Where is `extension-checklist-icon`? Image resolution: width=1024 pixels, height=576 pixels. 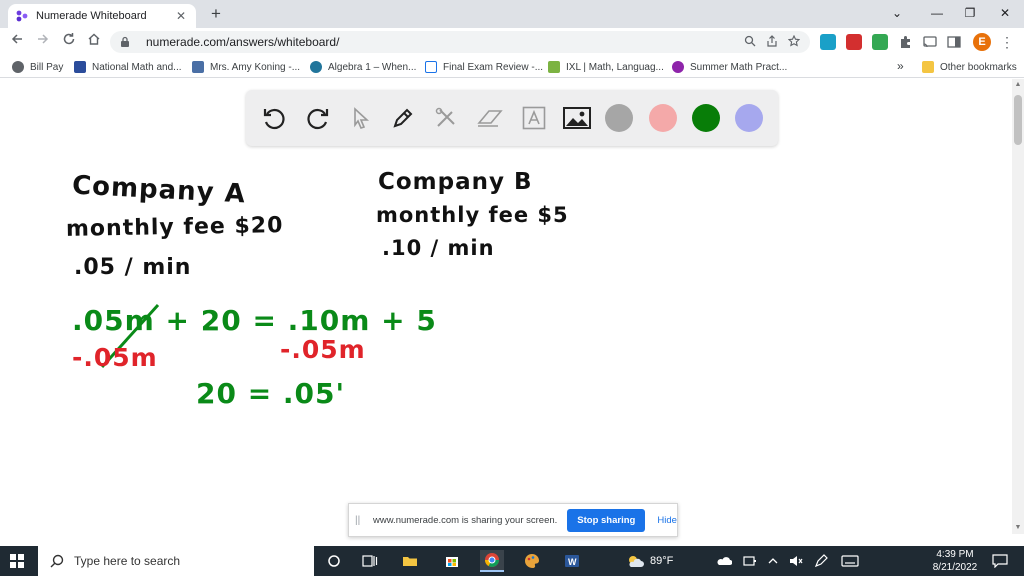 extension-checklist-icon is located at coordinates (880, 42).